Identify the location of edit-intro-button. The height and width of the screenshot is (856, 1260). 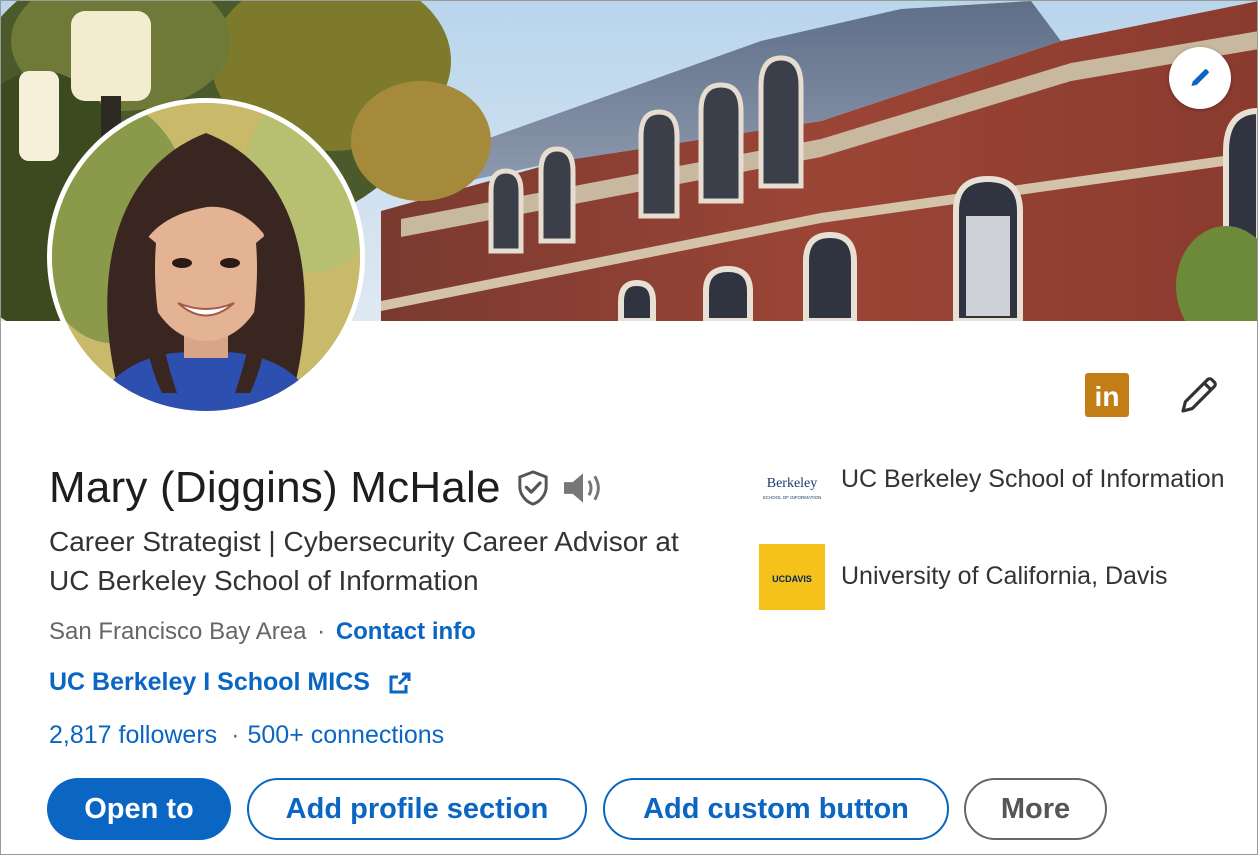
(1199, 395).